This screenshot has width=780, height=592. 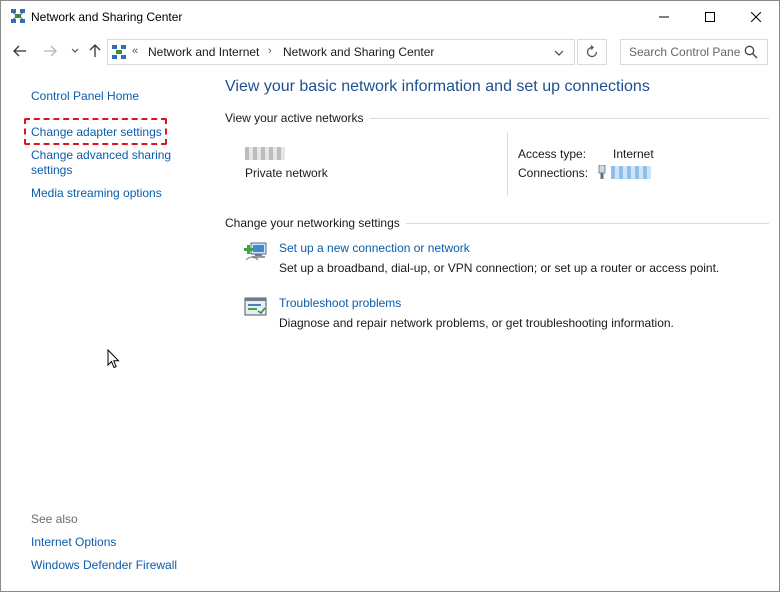 I want to click on access-type-label: Access type:, so click(x=552, y=154).